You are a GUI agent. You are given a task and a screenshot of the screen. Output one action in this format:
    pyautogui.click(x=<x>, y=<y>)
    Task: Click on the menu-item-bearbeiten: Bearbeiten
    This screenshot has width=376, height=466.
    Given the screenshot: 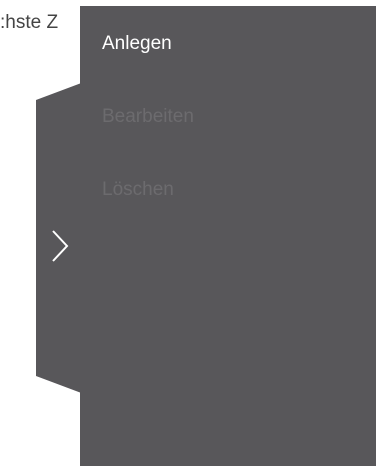 What is the action you would take?
    pyautogui.click(x=148, y=116)
    